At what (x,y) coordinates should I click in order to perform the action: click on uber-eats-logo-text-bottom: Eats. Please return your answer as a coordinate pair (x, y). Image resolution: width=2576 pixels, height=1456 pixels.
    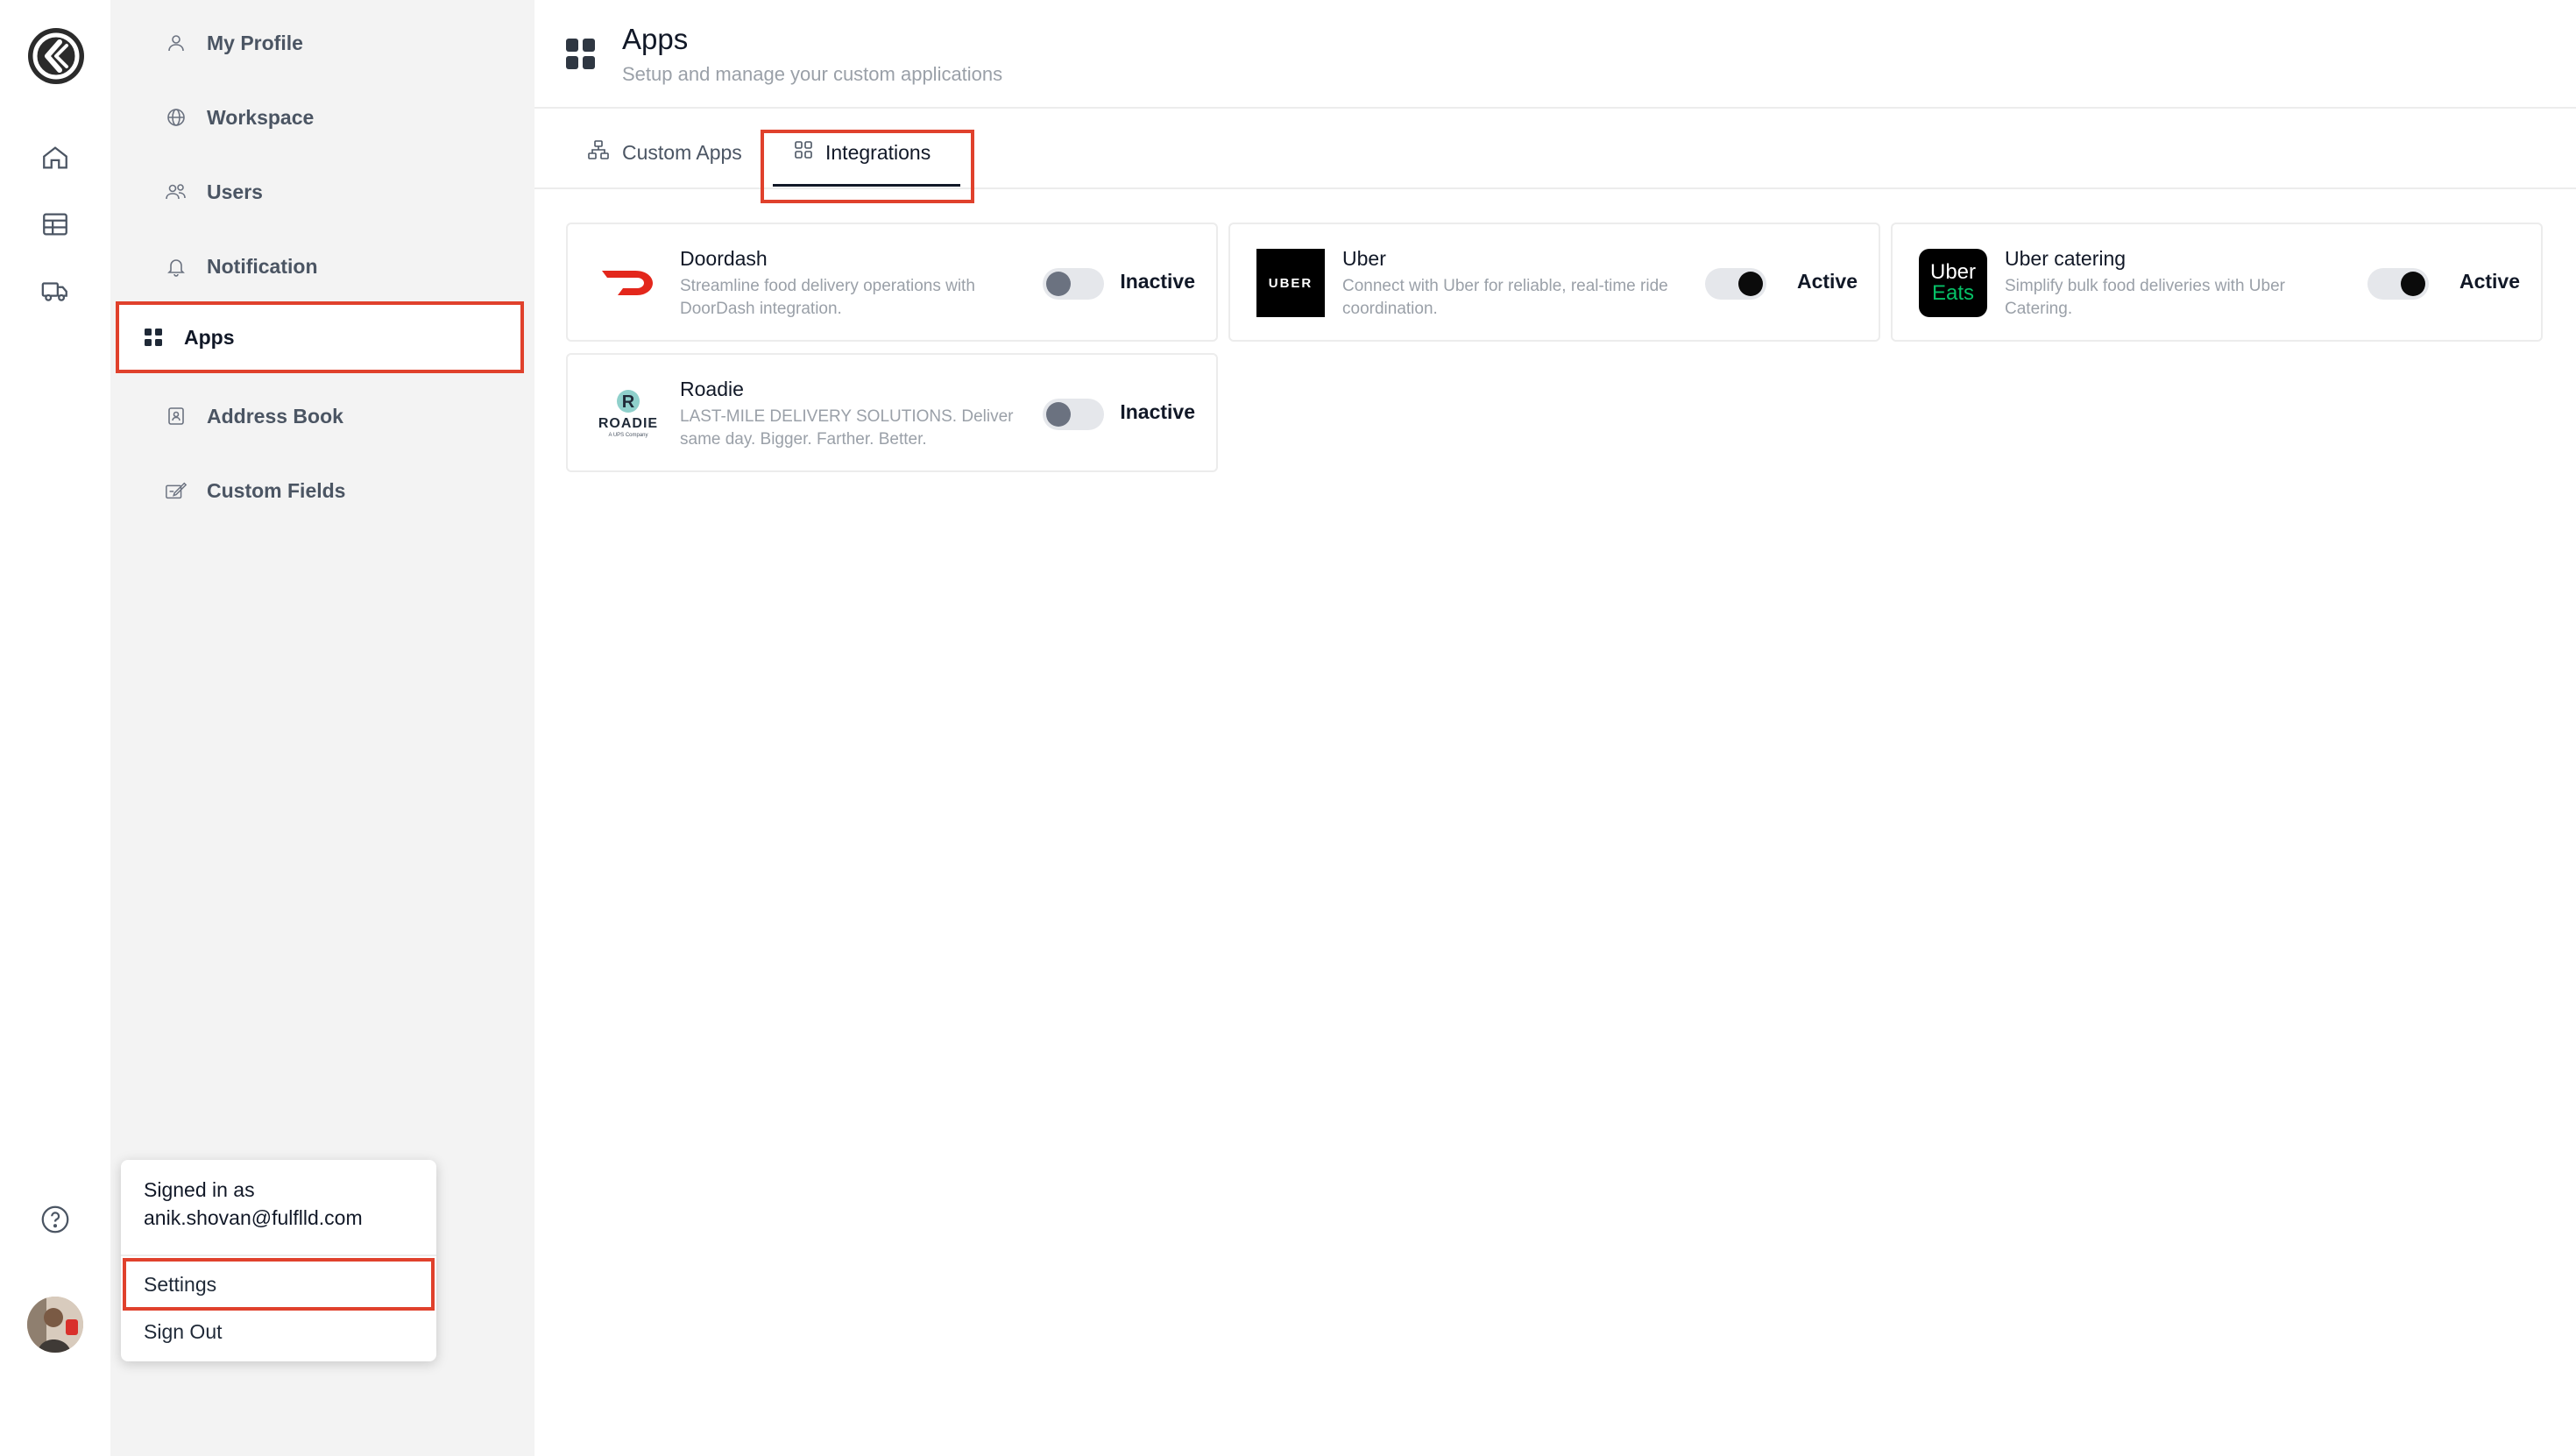
    Looking at the image, I should click on (1953, 293).